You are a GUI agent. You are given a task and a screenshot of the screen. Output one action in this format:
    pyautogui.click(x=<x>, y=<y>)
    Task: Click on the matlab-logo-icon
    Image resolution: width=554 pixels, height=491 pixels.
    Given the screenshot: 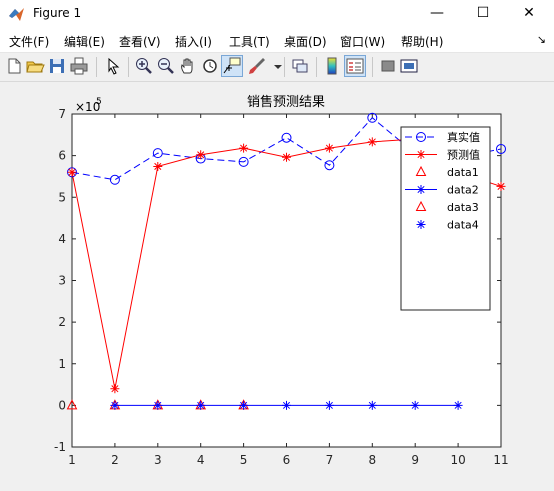 What is the action you would take?
    pyautogui.click(x=16, y=14)
    